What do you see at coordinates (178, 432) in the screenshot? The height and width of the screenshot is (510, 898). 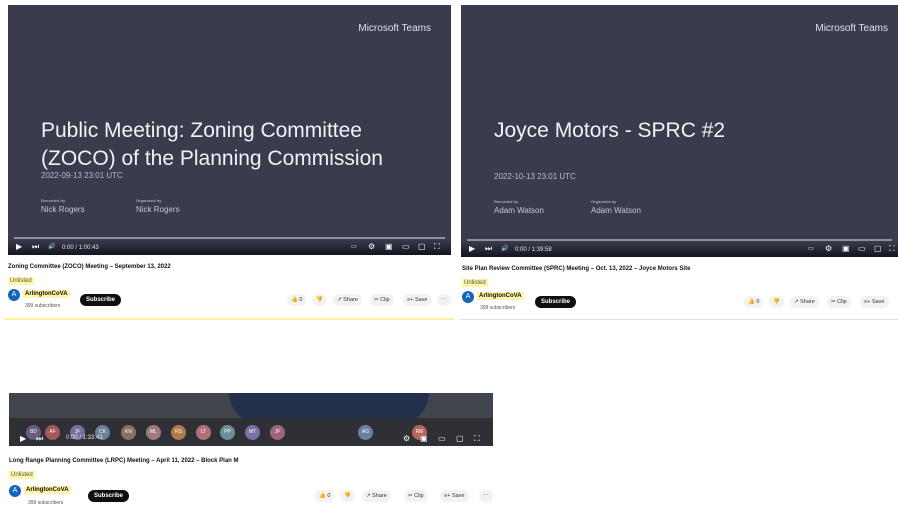 I see `participant-avatar: RS` at bounding box center [178, 432].